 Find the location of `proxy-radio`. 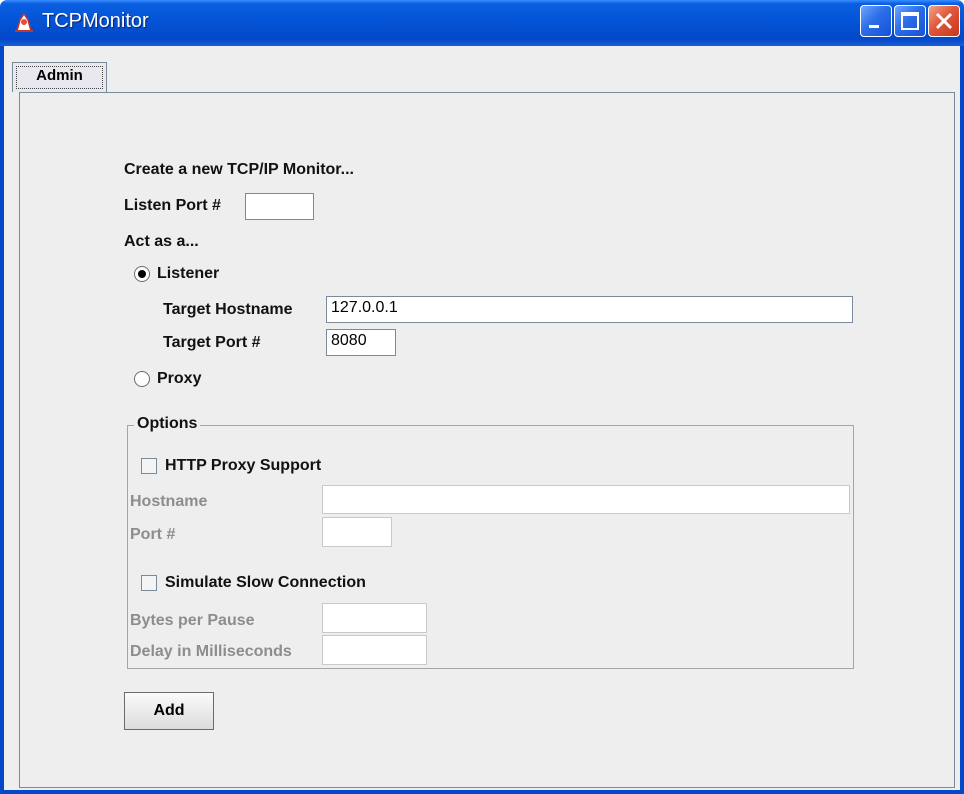

proxy-radio is located at coordinates (142, 379).